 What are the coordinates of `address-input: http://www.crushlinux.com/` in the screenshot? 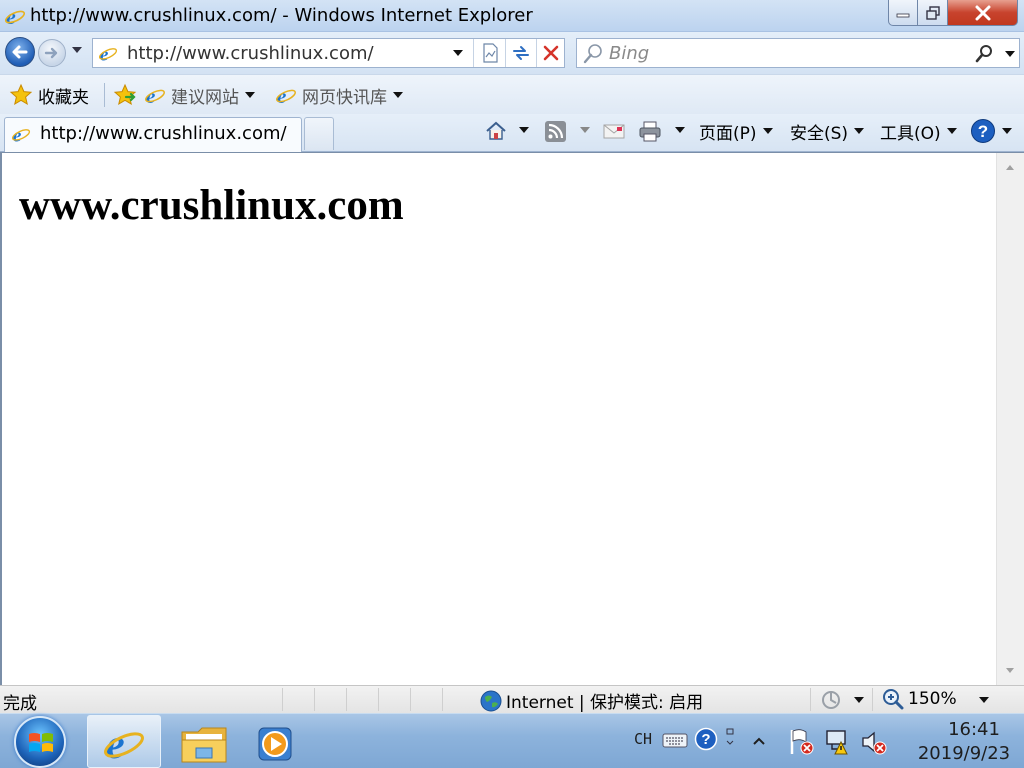 It's located at (250, 53).